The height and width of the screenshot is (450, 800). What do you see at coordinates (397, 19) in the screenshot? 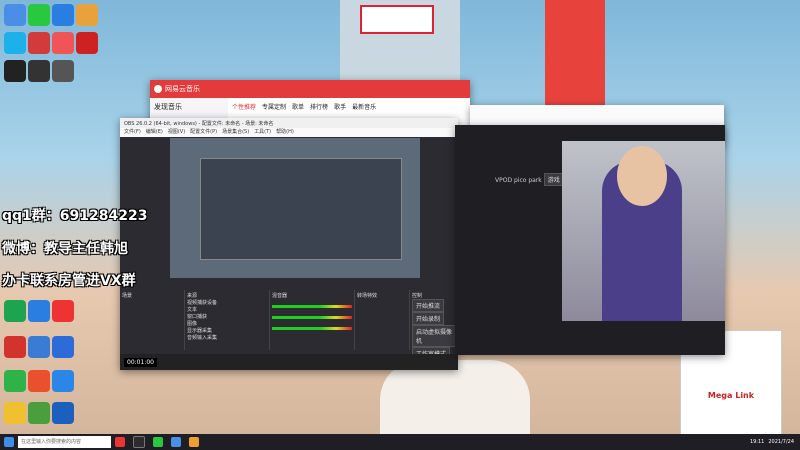
I see `wallpaper-sign` at bounding box center [397, 19].